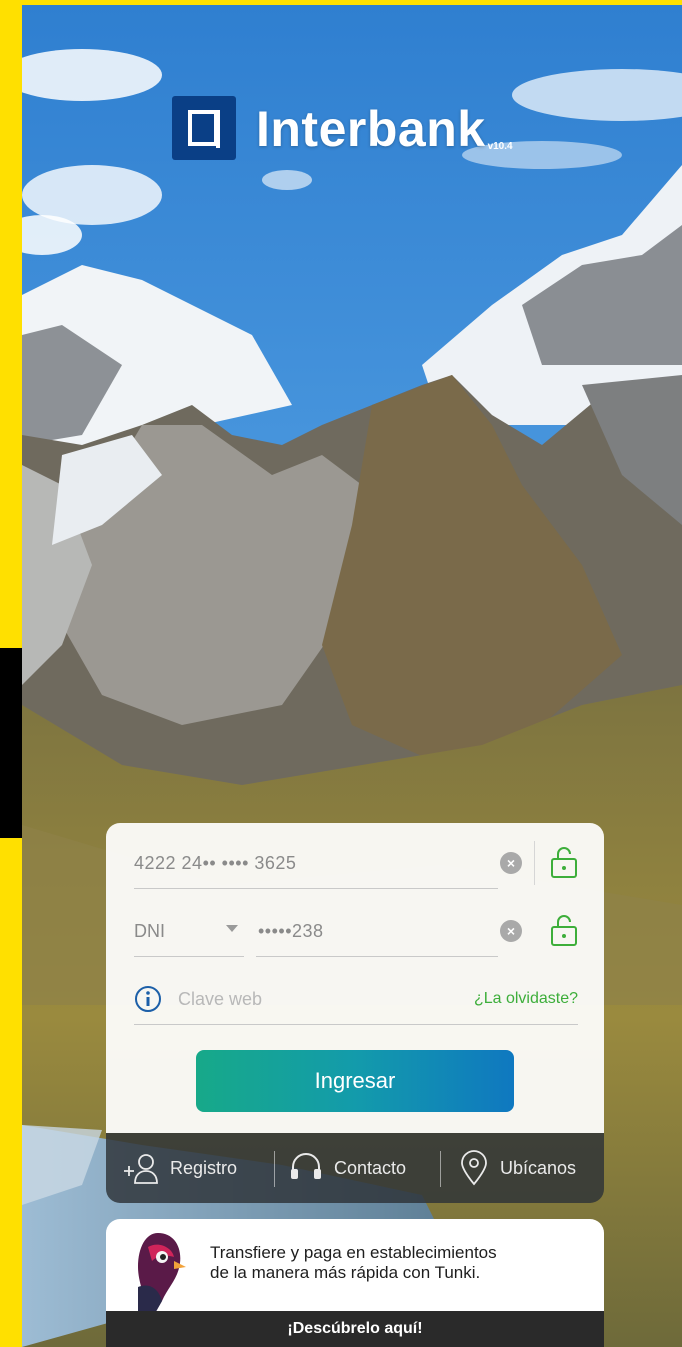 The width and height of the screenshot is (682, 1347). I want to click on document-number-field: •••••238, so click(291, 931).